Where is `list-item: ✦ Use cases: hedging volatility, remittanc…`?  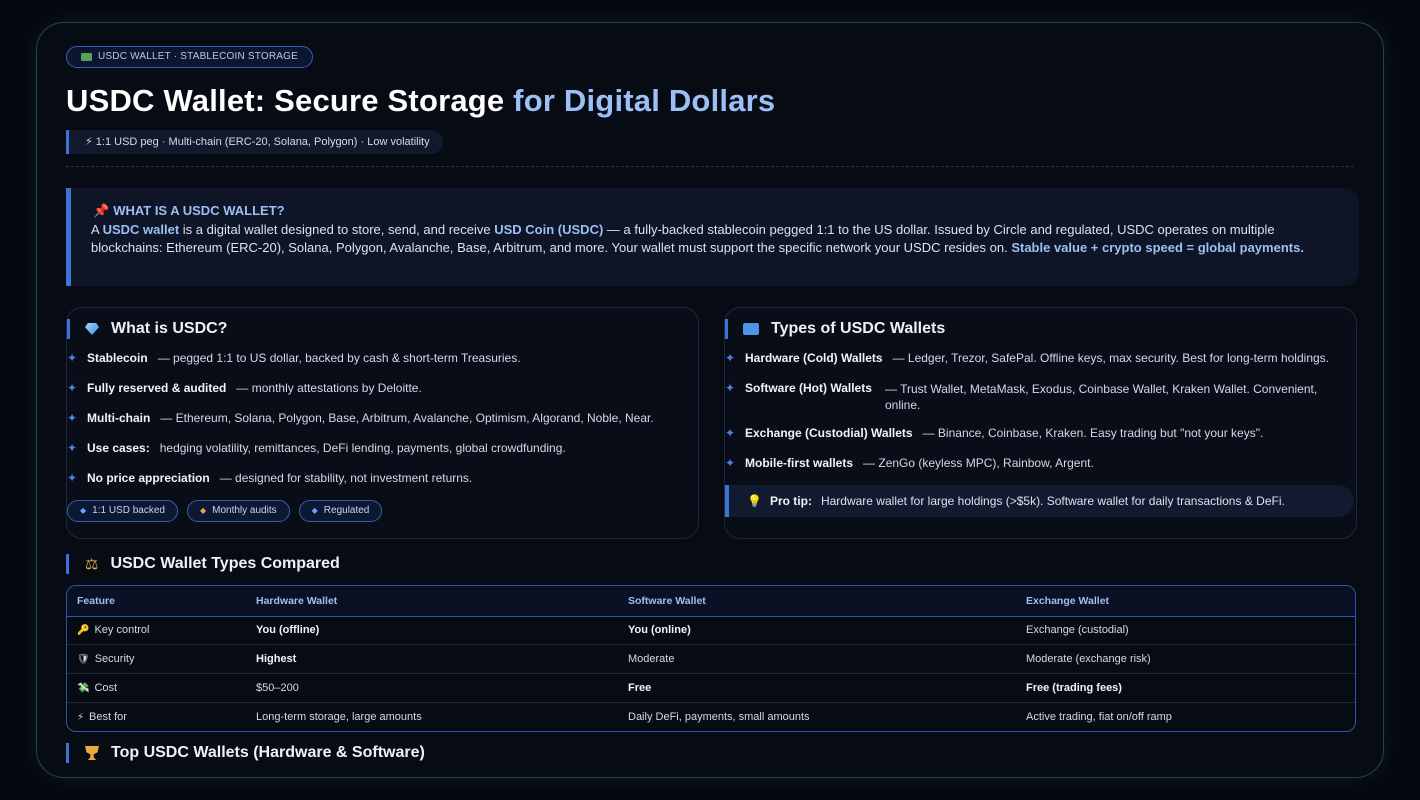 list-item: ✦ Use cases: hedging volatility, remittanc… is located at coordinates (316, 448).